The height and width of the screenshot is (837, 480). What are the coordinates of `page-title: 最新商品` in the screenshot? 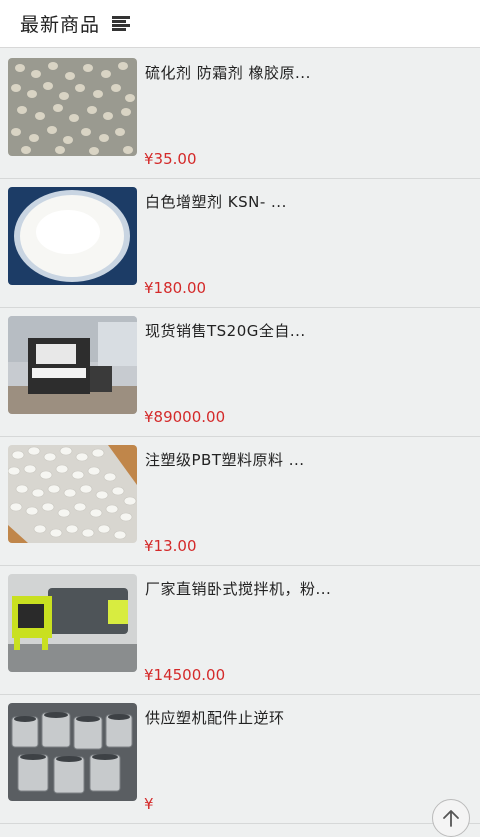 It's located at (60, 25).